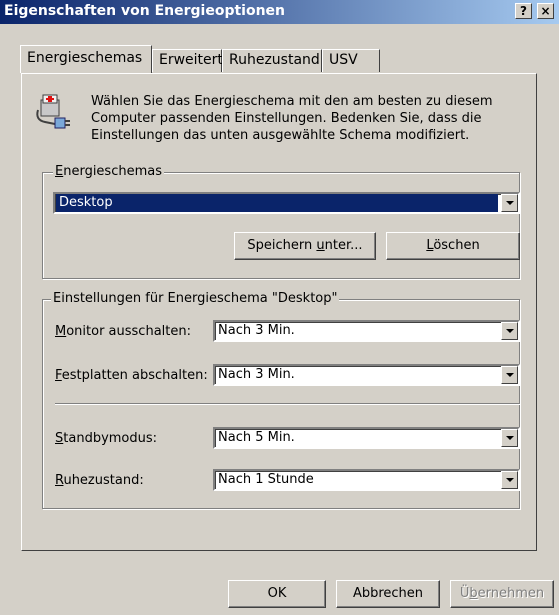 Image resolution: width=559 pixels, height=615 pixels. I want to click on standby-select: Nach 5 Min., so click(366, 438).